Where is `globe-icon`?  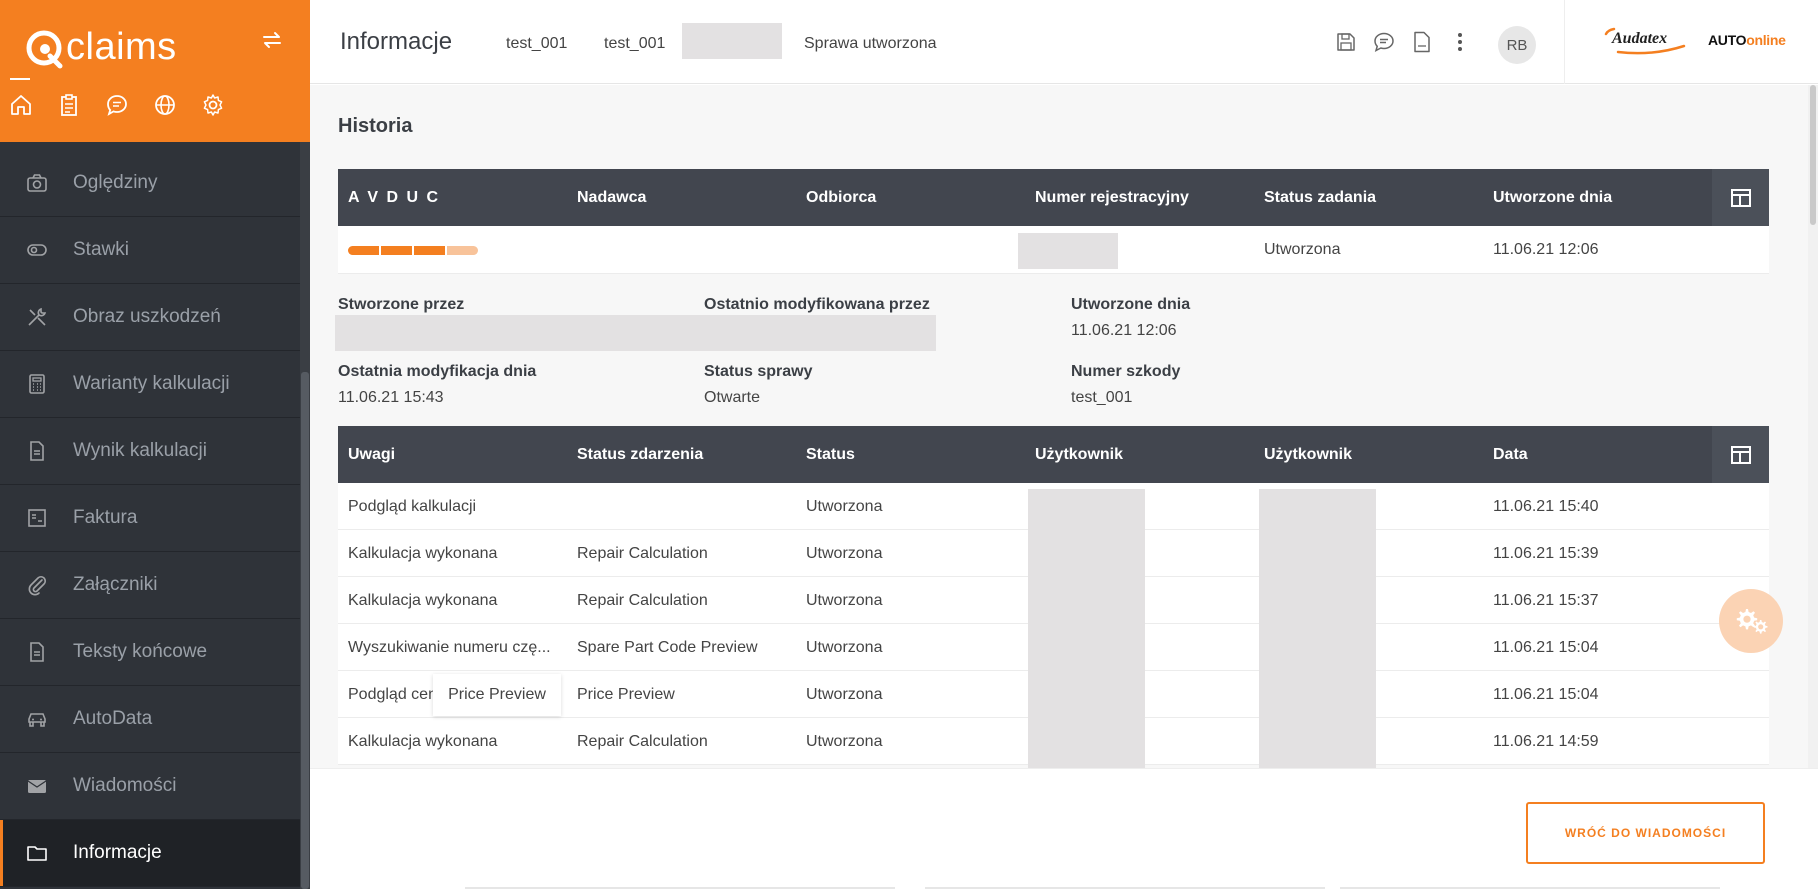 globe-icon is located at coordinates (165, 105).